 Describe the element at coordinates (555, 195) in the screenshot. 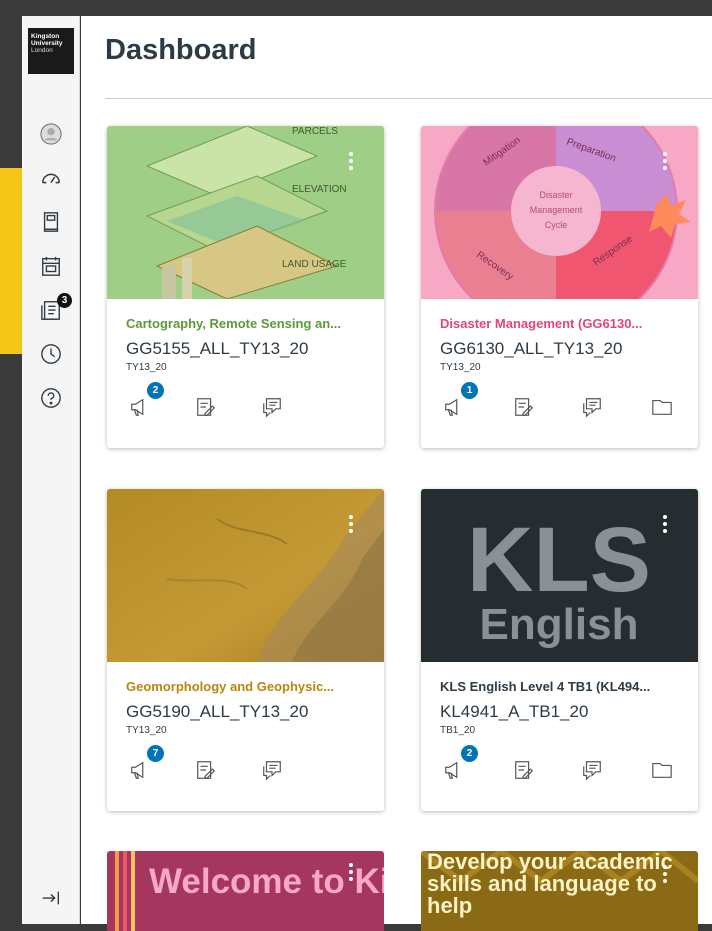

I see `svg-text: Disaster` at that location.